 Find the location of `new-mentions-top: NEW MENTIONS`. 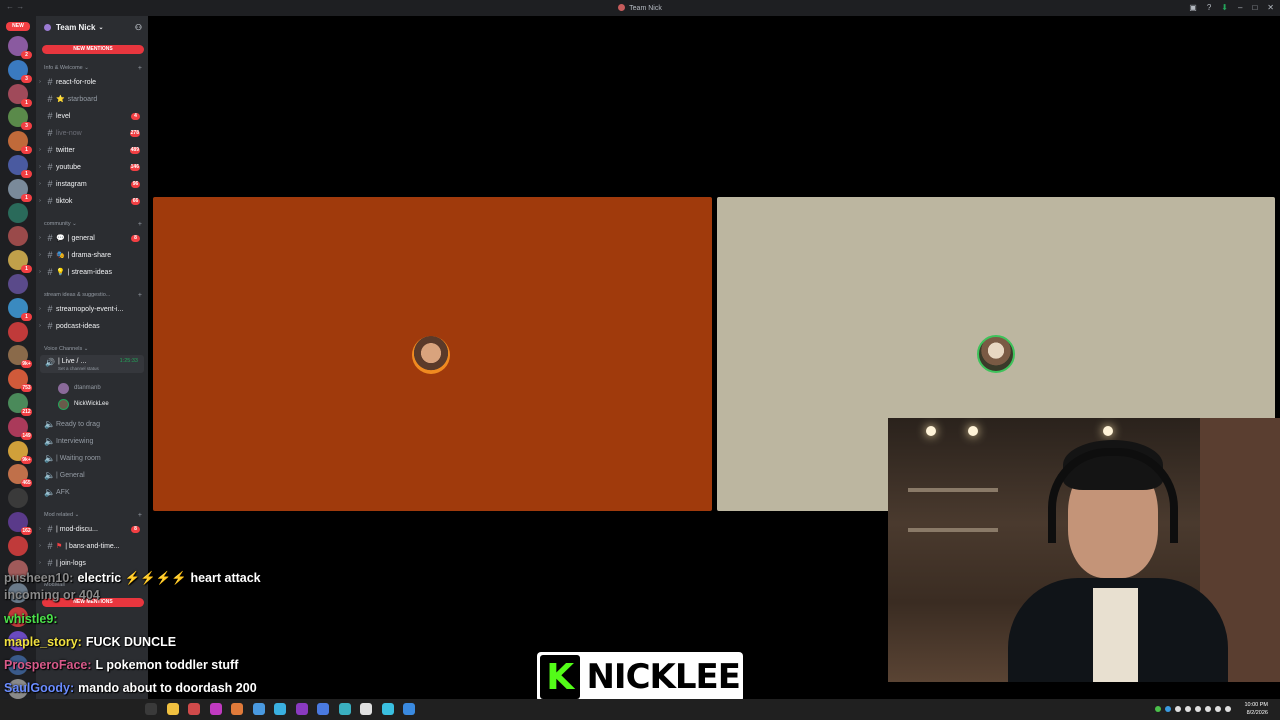

new-mentions-top: NEW MENTIONS is located at coordinates (93, 49).